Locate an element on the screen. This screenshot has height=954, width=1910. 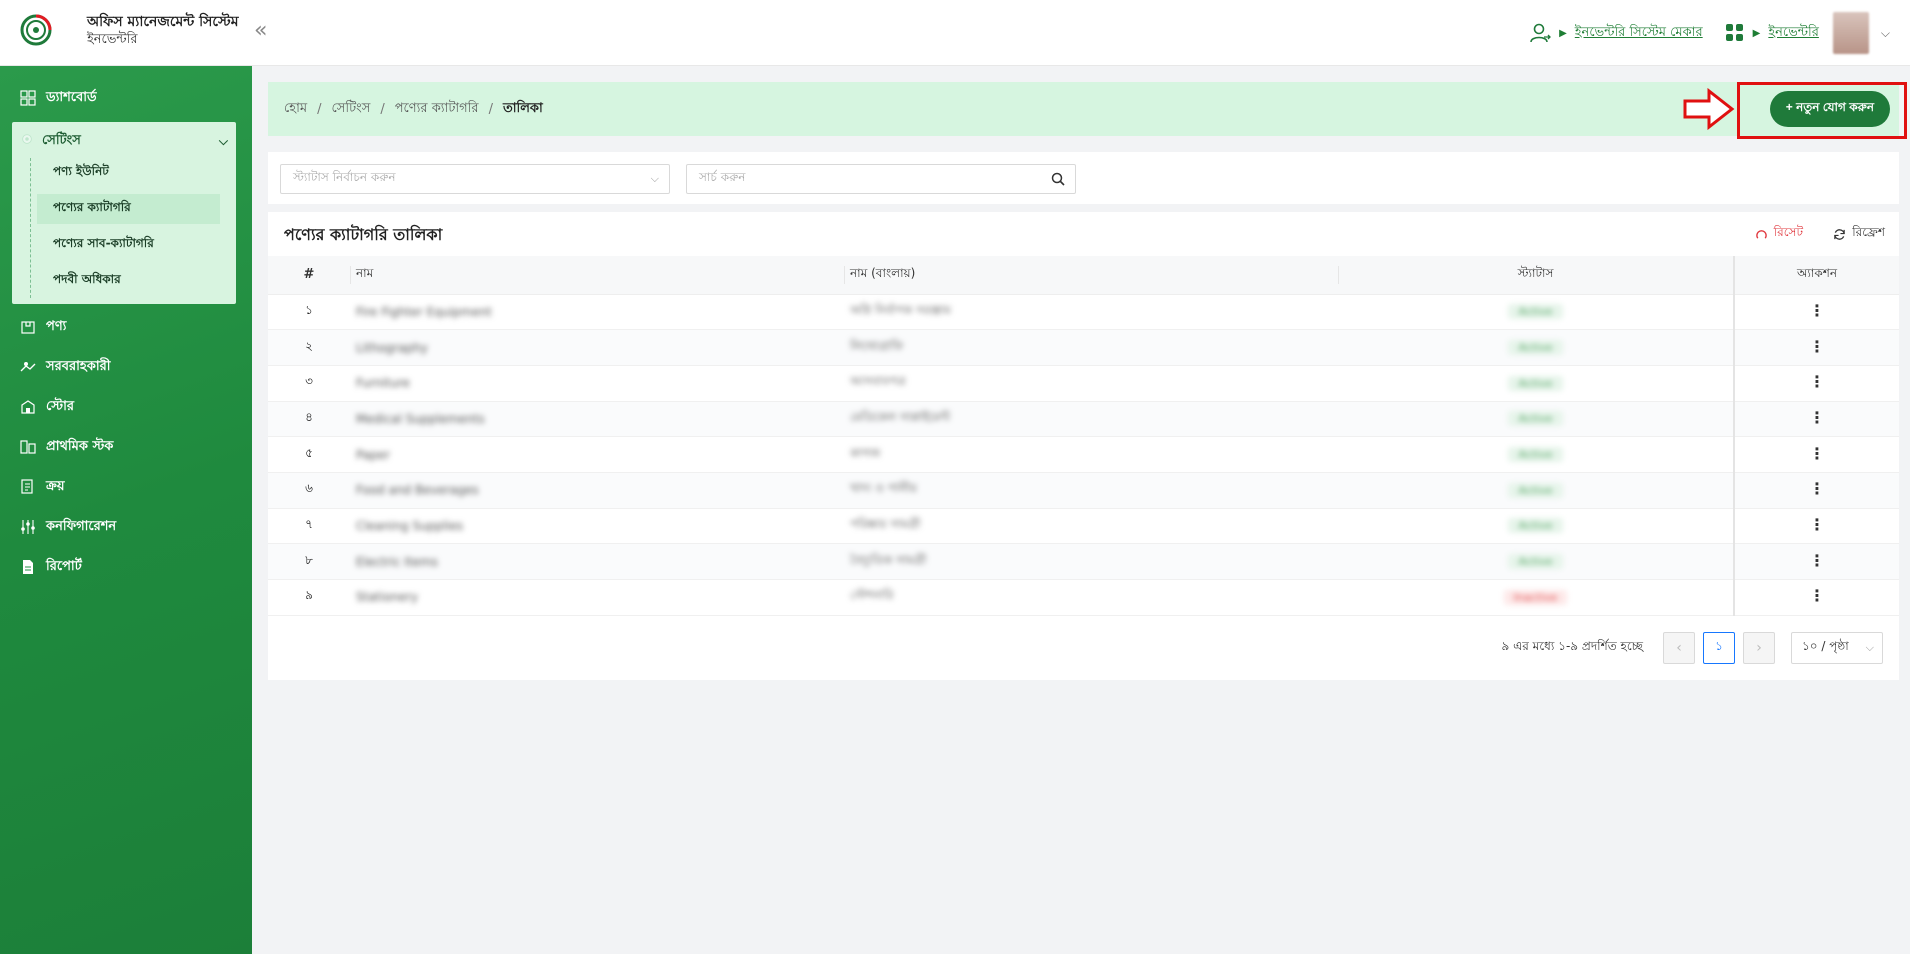
table-row: ৮ Electric Items বৈদ্যুতিক সামগ্রী Active ⋮ is located at coordinates (1083, 561).